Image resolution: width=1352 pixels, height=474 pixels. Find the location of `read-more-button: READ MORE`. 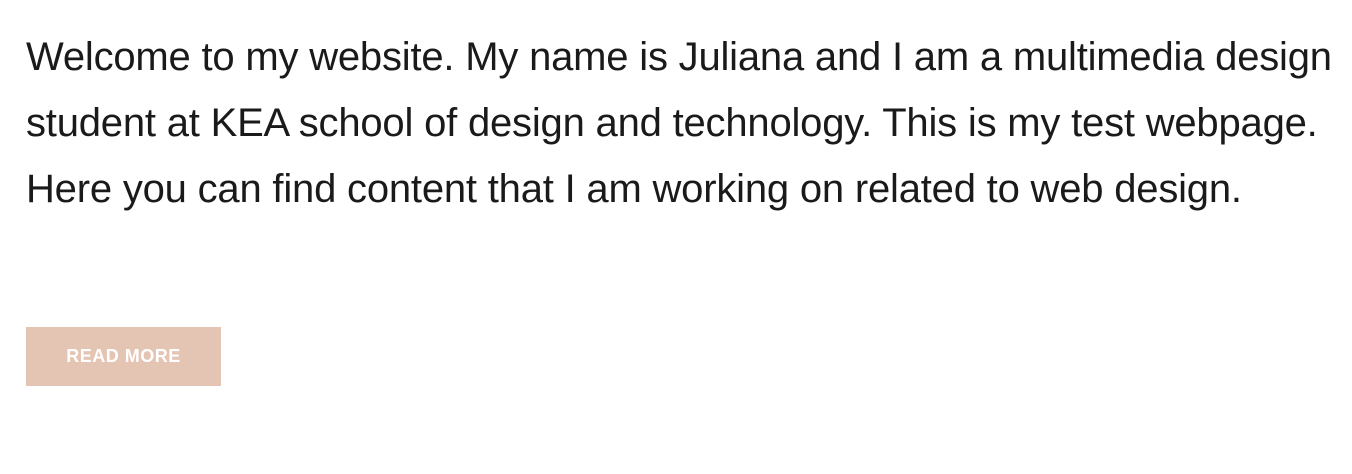

read-more-button: READ MORE is located at coordinates (123, 356).